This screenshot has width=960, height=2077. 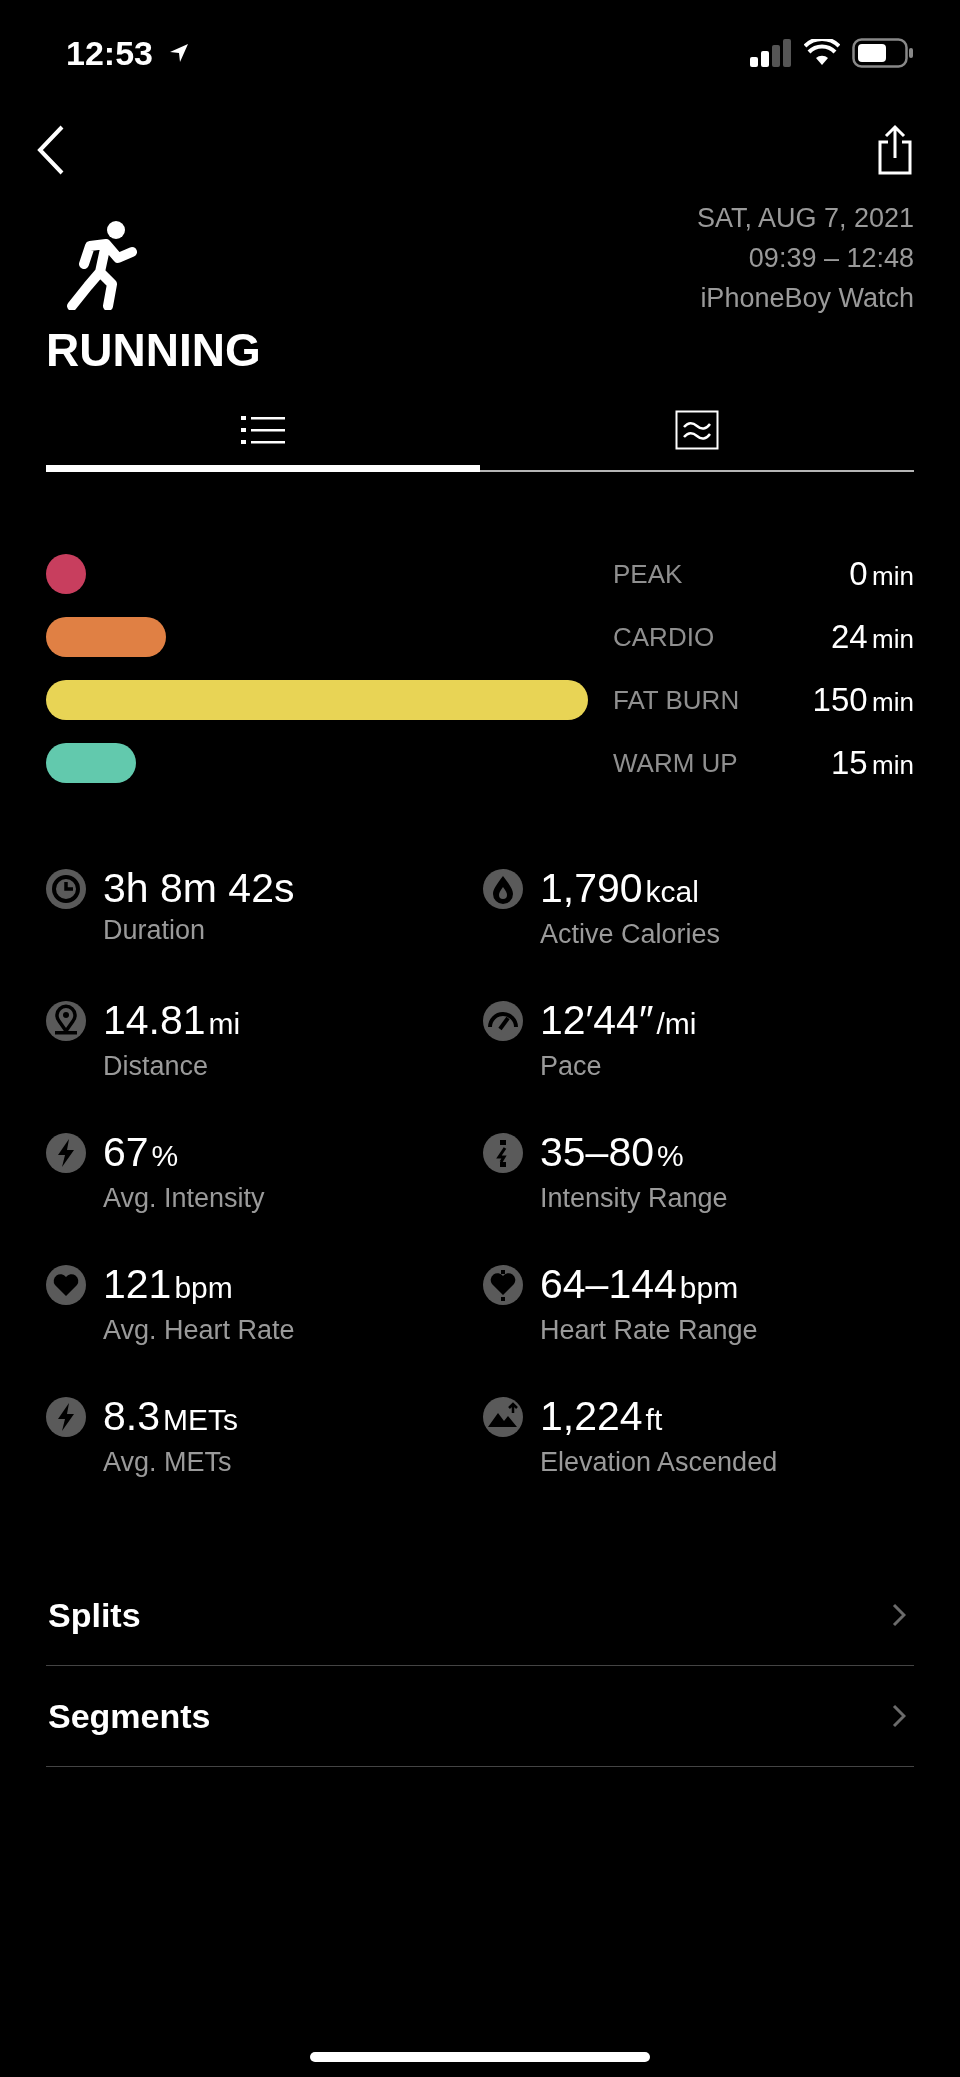 I want to click on stat-label: Avg. METs, so click(x=168, y=1462).